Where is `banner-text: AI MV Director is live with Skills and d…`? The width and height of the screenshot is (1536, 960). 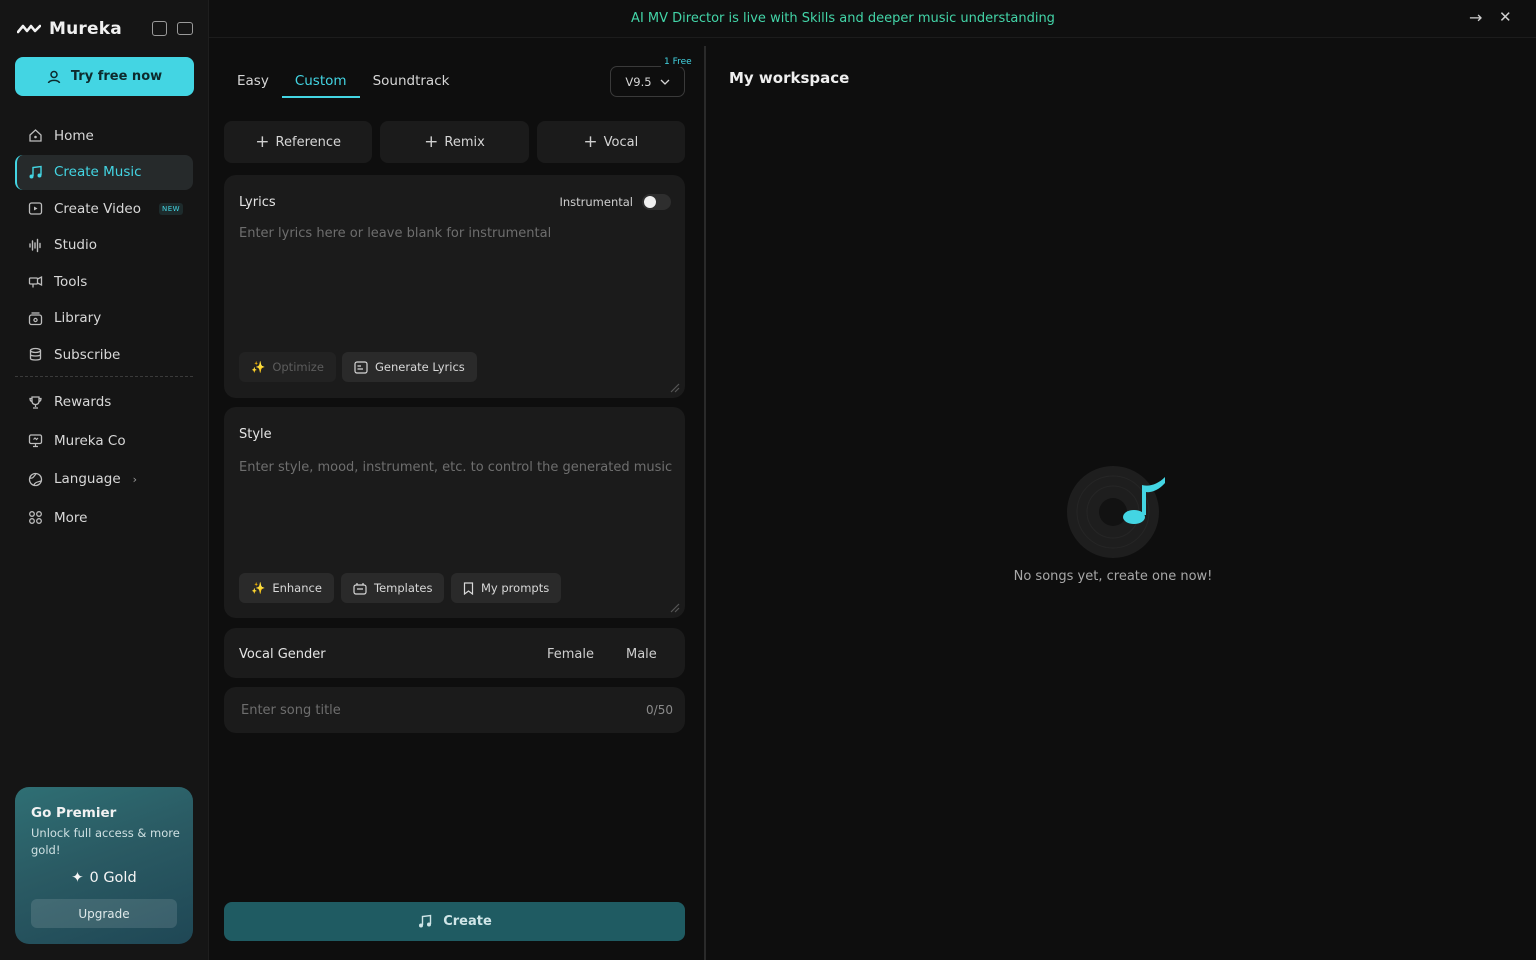
banner-text: AI MV Director is live with Skills and d… is located at coordinates (843, 18).